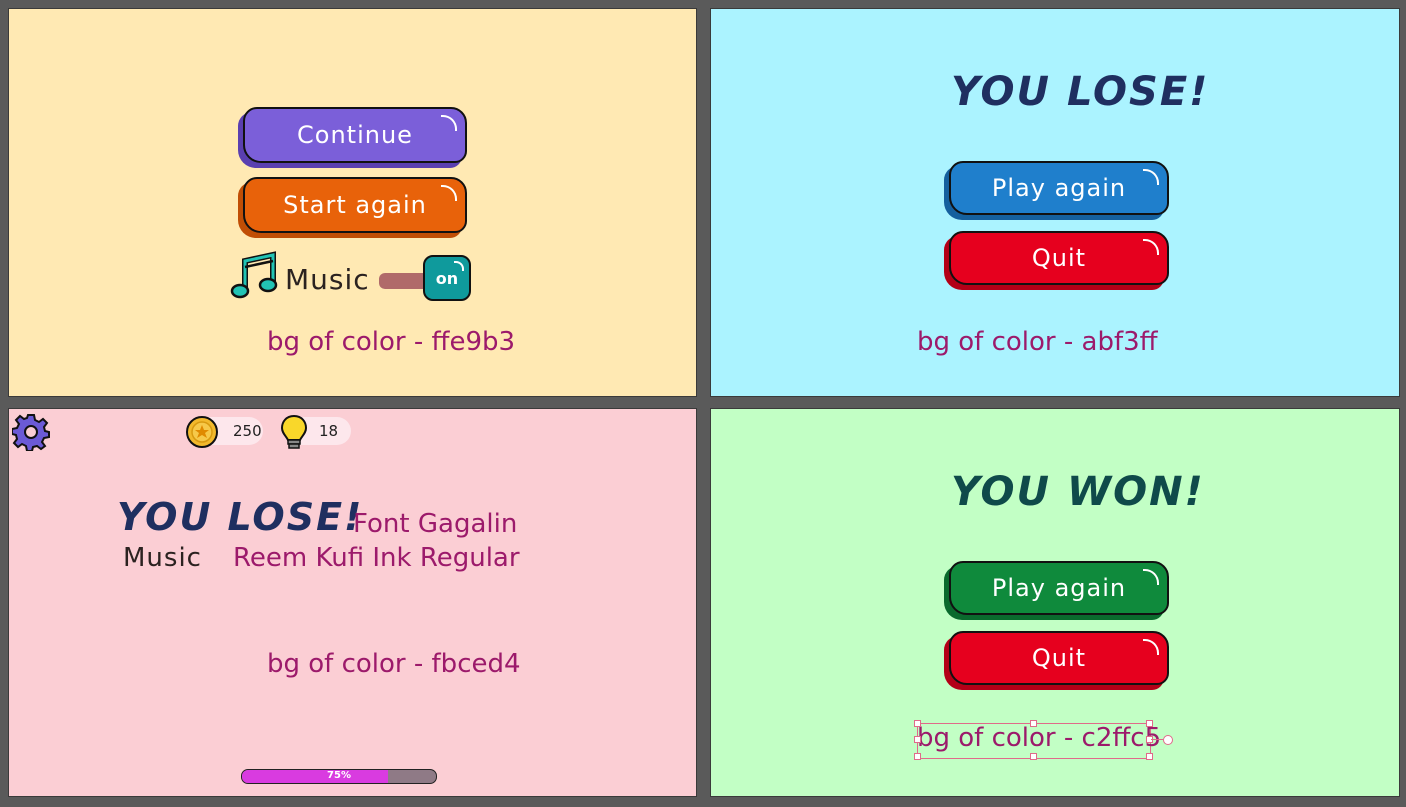 This screenshot has height=807, width=1406. I want to click on coin-count: 250, so click(247, 431).